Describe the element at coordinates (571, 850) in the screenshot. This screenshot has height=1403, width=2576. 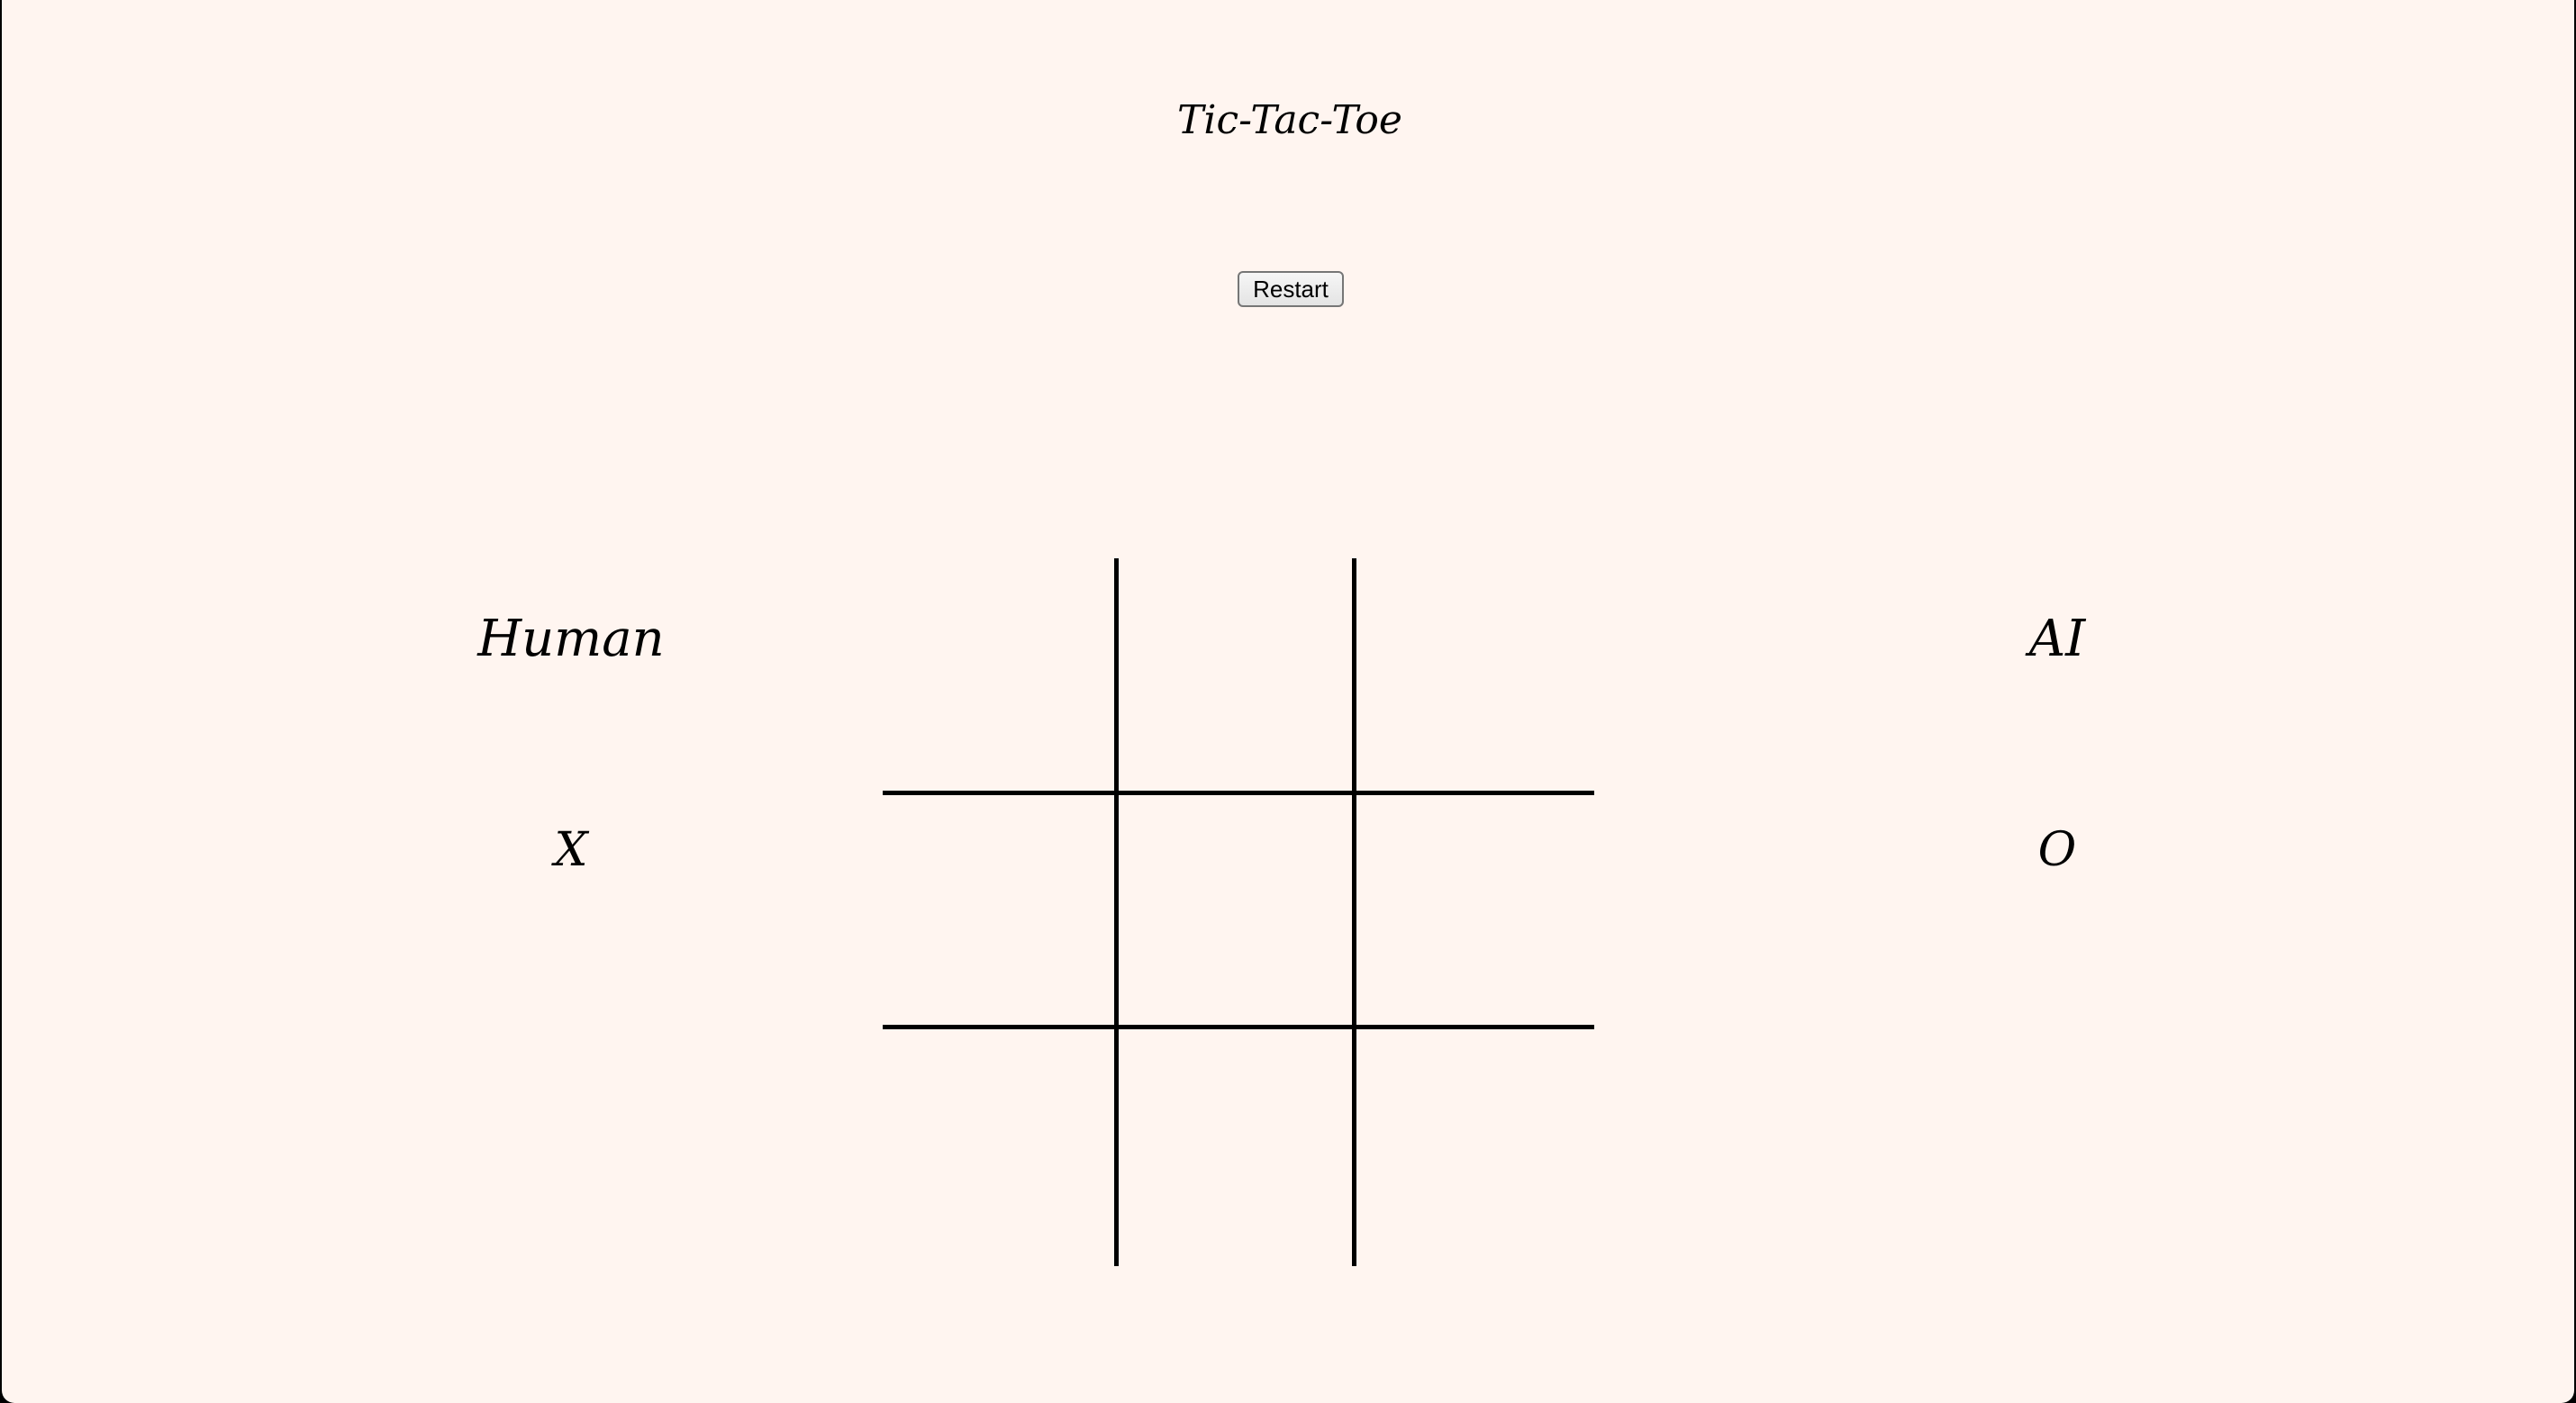
I see `human-player-mark: X` at that location.